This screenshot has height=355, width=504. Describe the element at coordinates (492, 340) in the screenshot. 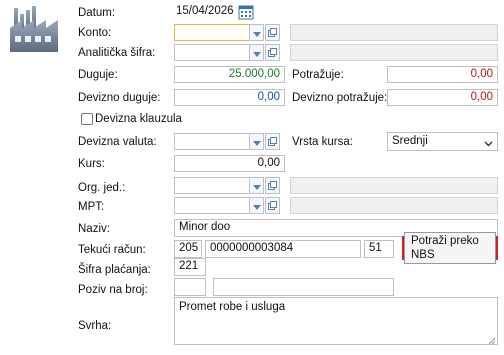

I see `resize-grip-icon` at that location.